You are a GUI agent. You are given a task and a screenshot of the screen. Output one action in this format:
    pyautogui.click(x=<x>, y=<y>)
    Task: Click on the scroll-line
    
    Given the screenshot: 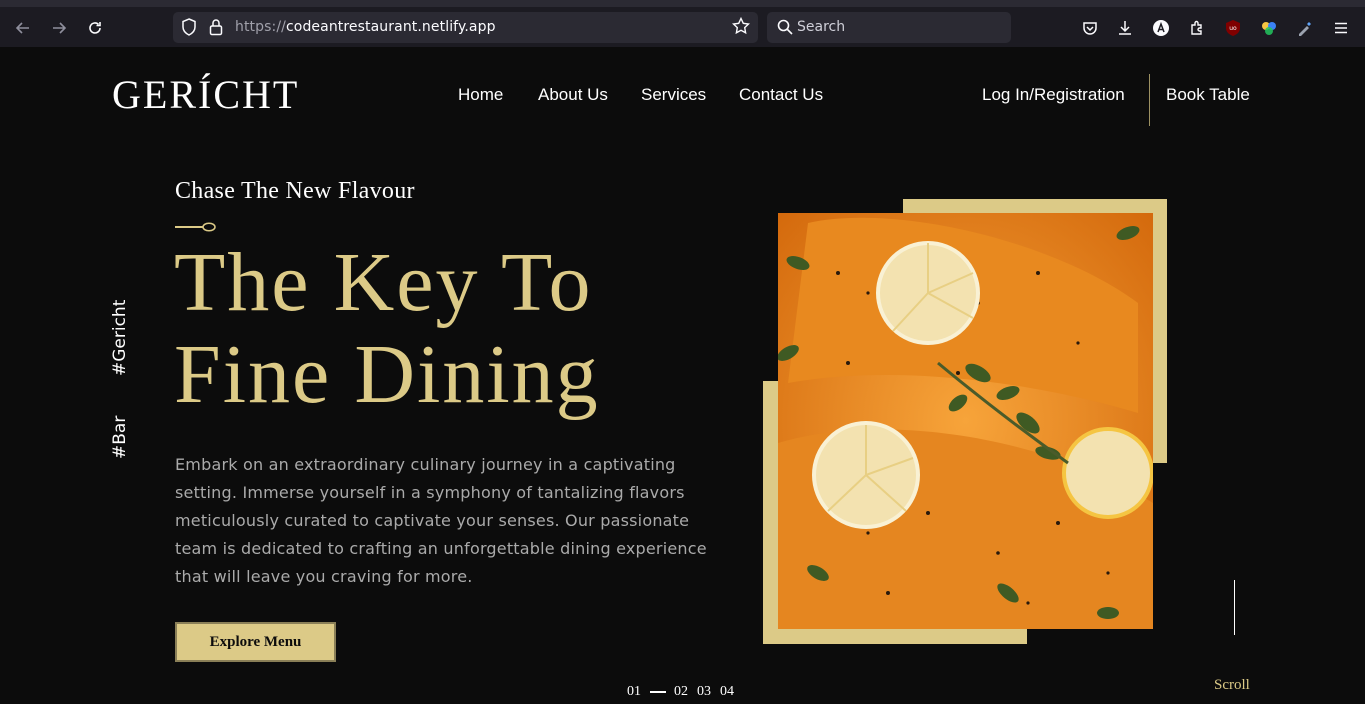 What is the action you would take?
    pyautogui.click(x=1234, y=607)
    